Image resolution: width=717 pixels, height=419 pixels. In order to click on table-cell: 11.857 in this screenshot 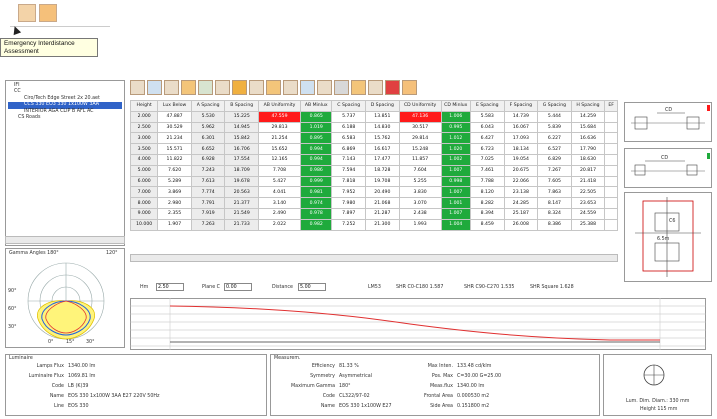, I will do `click(420, 159)`.